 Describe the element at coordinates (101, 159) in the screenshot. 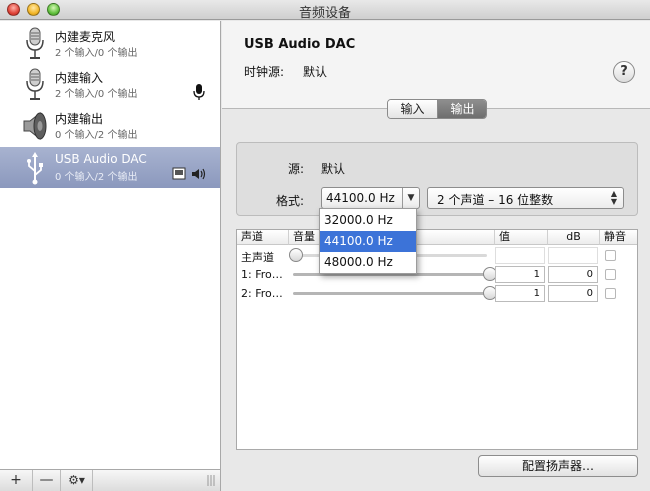

I see `device-name: USB Audio DAC` at that location.